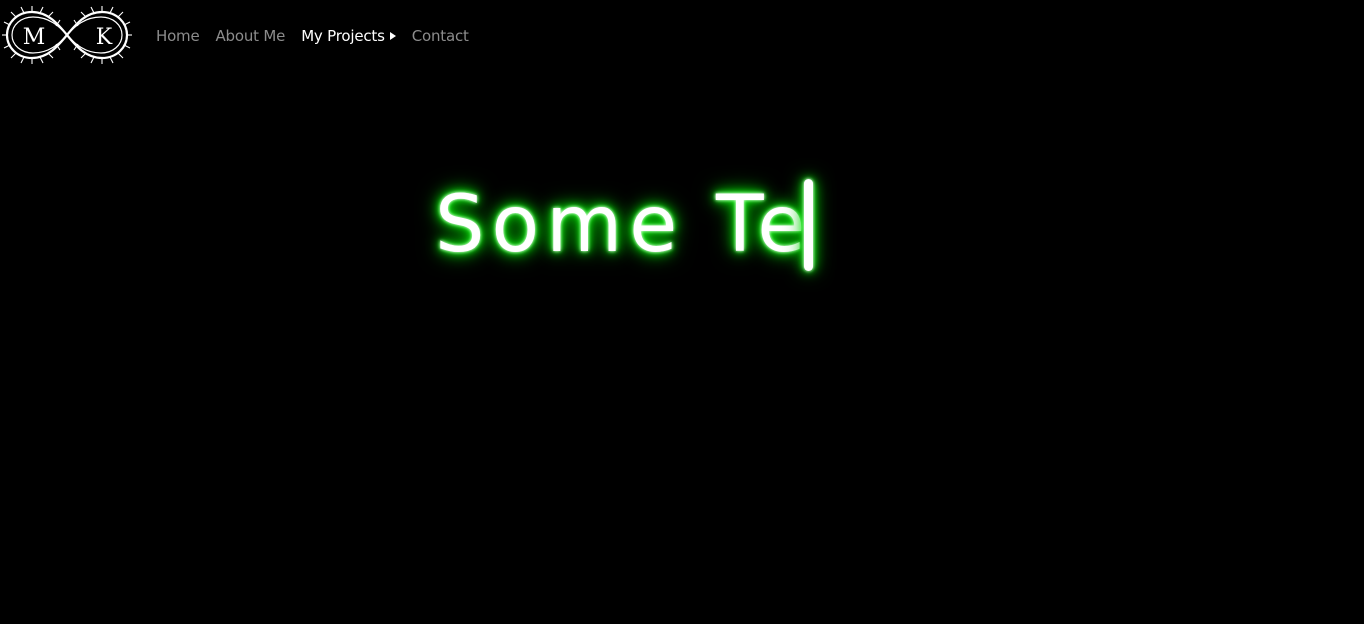 Image resolution: width=1364 pixels, height=624 pixels. What do you see at coordinates (178, 36) in the screenshot?
I see `nav-home-link: Home` at bounding box center [178, 36].